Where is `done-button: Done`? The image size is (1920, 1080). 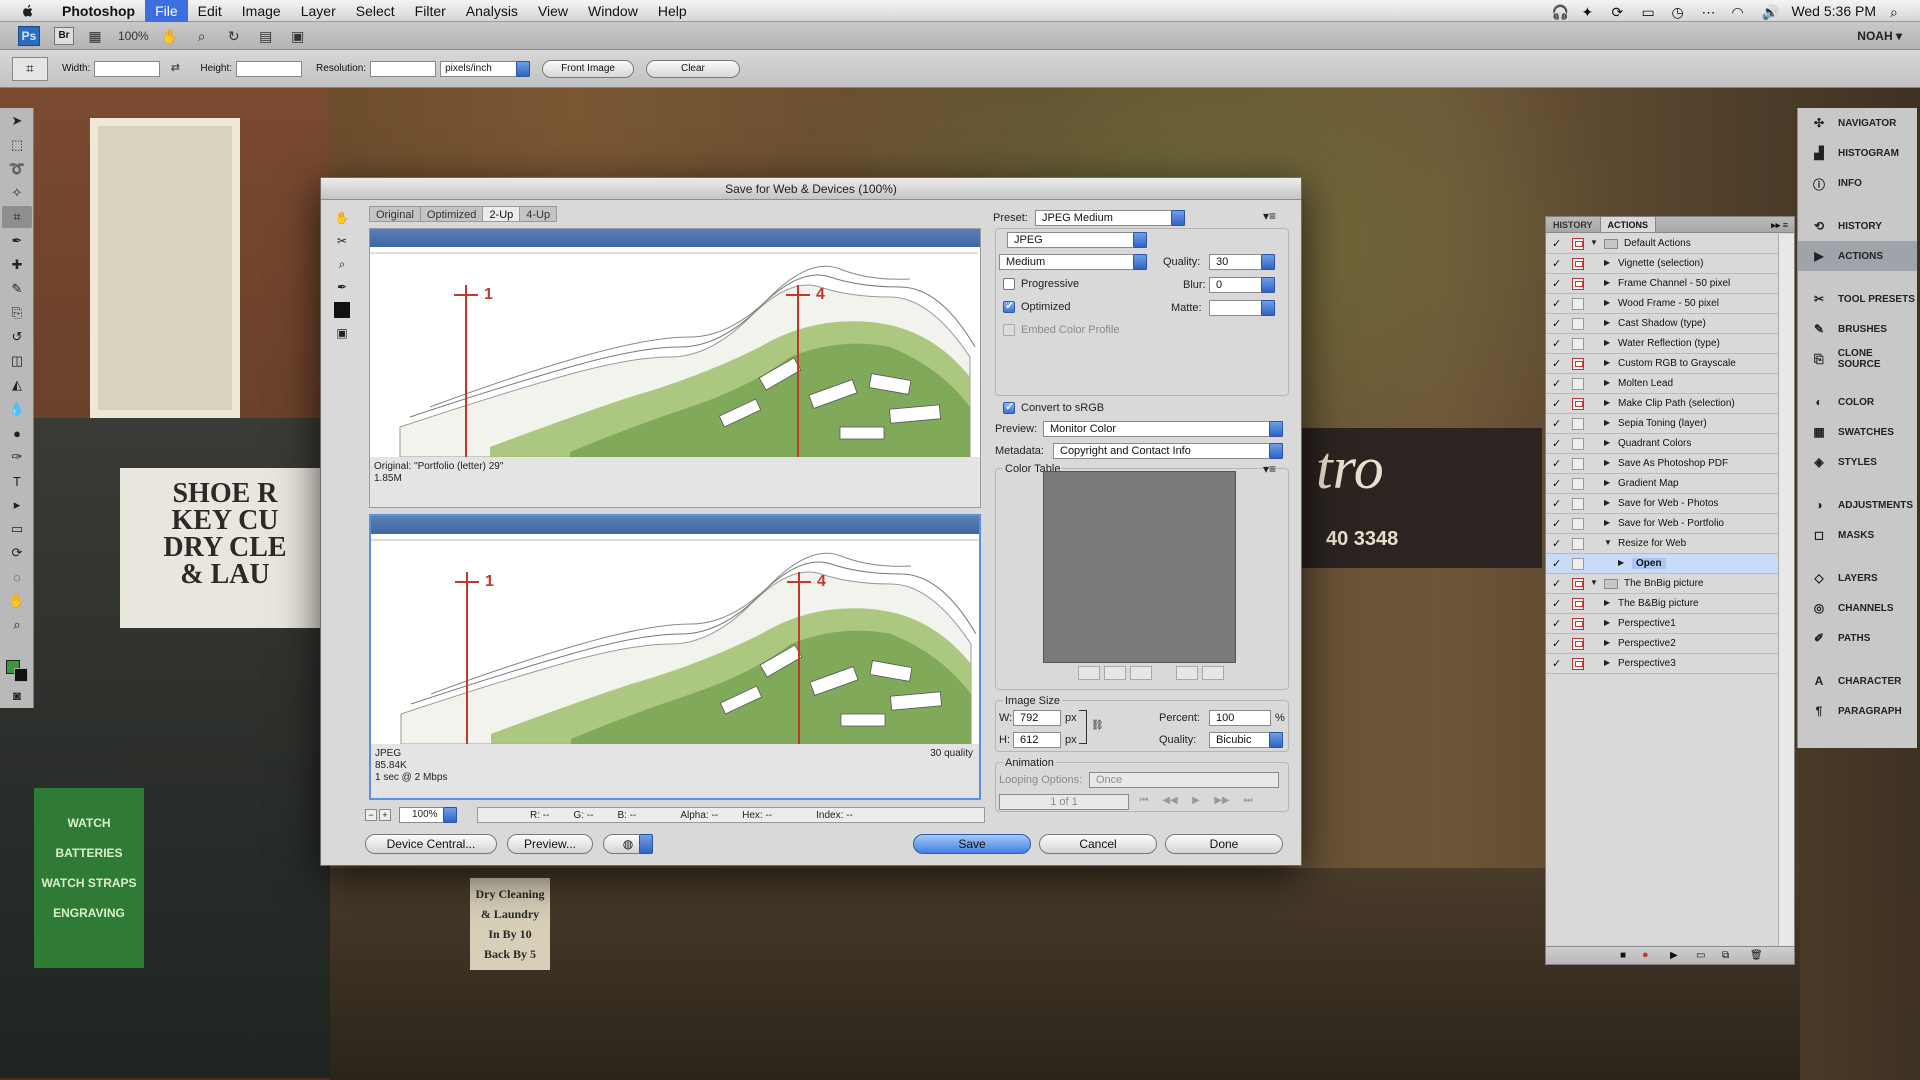 done-button: Done is located at coordinates (1224, 844).